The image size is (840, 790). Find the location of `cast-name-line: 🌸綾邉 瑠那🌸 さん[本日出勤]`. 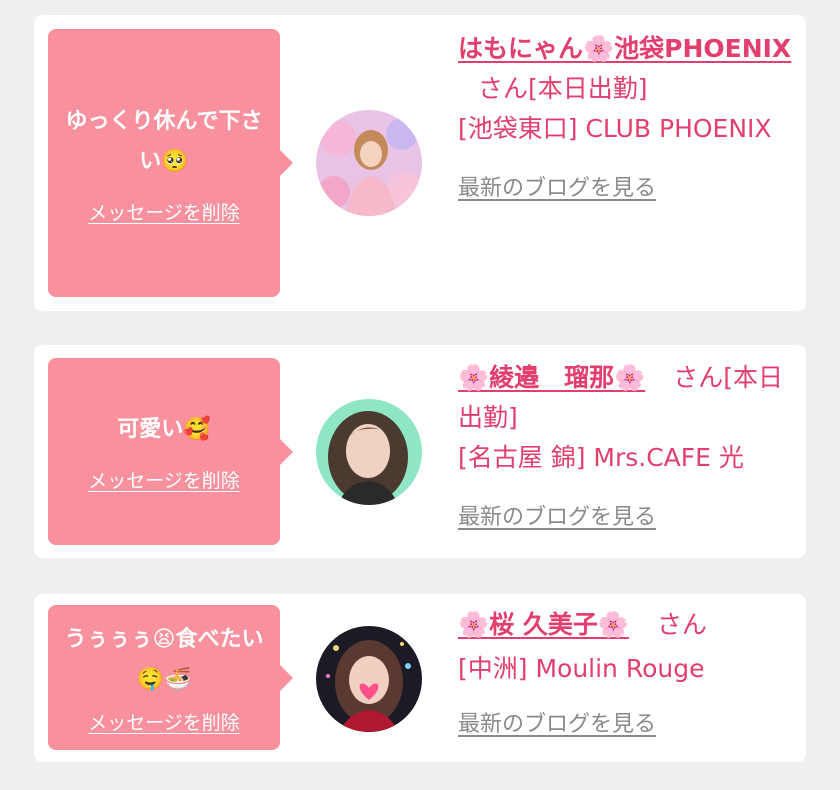

cast-name-line: 🌸綾邉 瑠那🌸 さん[本日出勤] is located at coordinates (626, 398).